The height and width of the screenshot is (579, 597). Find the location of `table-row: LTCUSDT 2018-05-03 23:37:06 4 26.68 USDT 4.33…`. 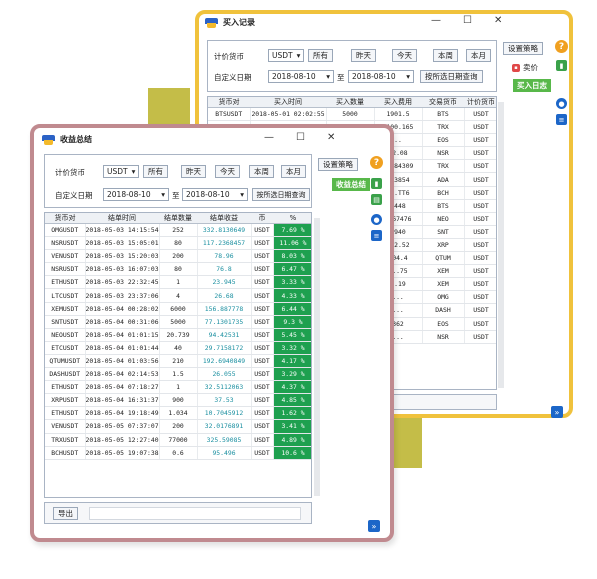

table-row: LTCUSDT 2018-05-03 23:37:06 4 26.68 USDT 4.33… is located at coordinates (178, 295).